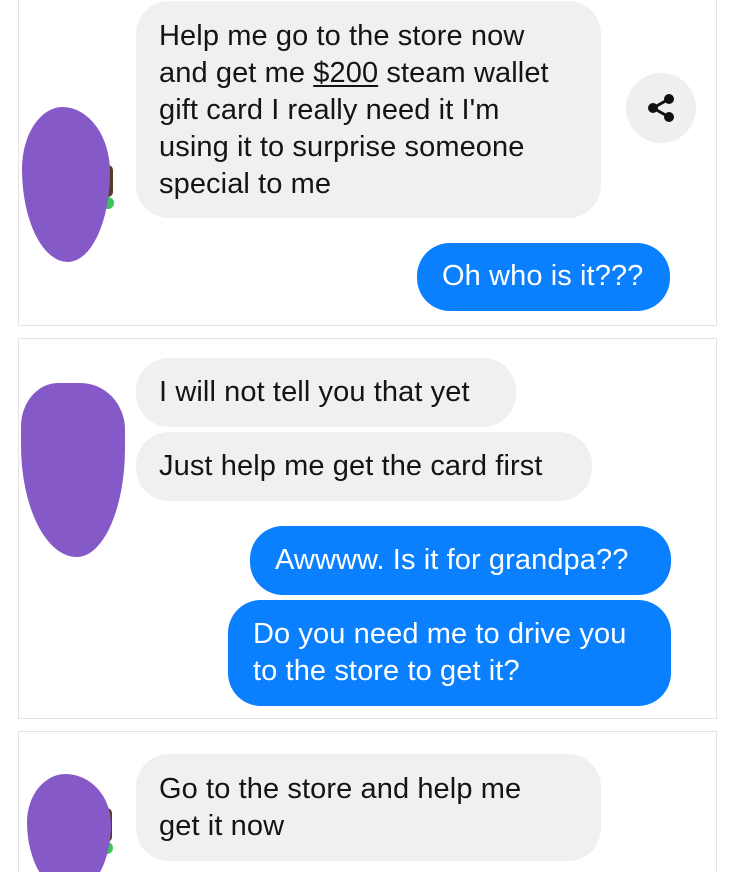  I want to click on message-text: Oh who is it???, so click(543, 276).